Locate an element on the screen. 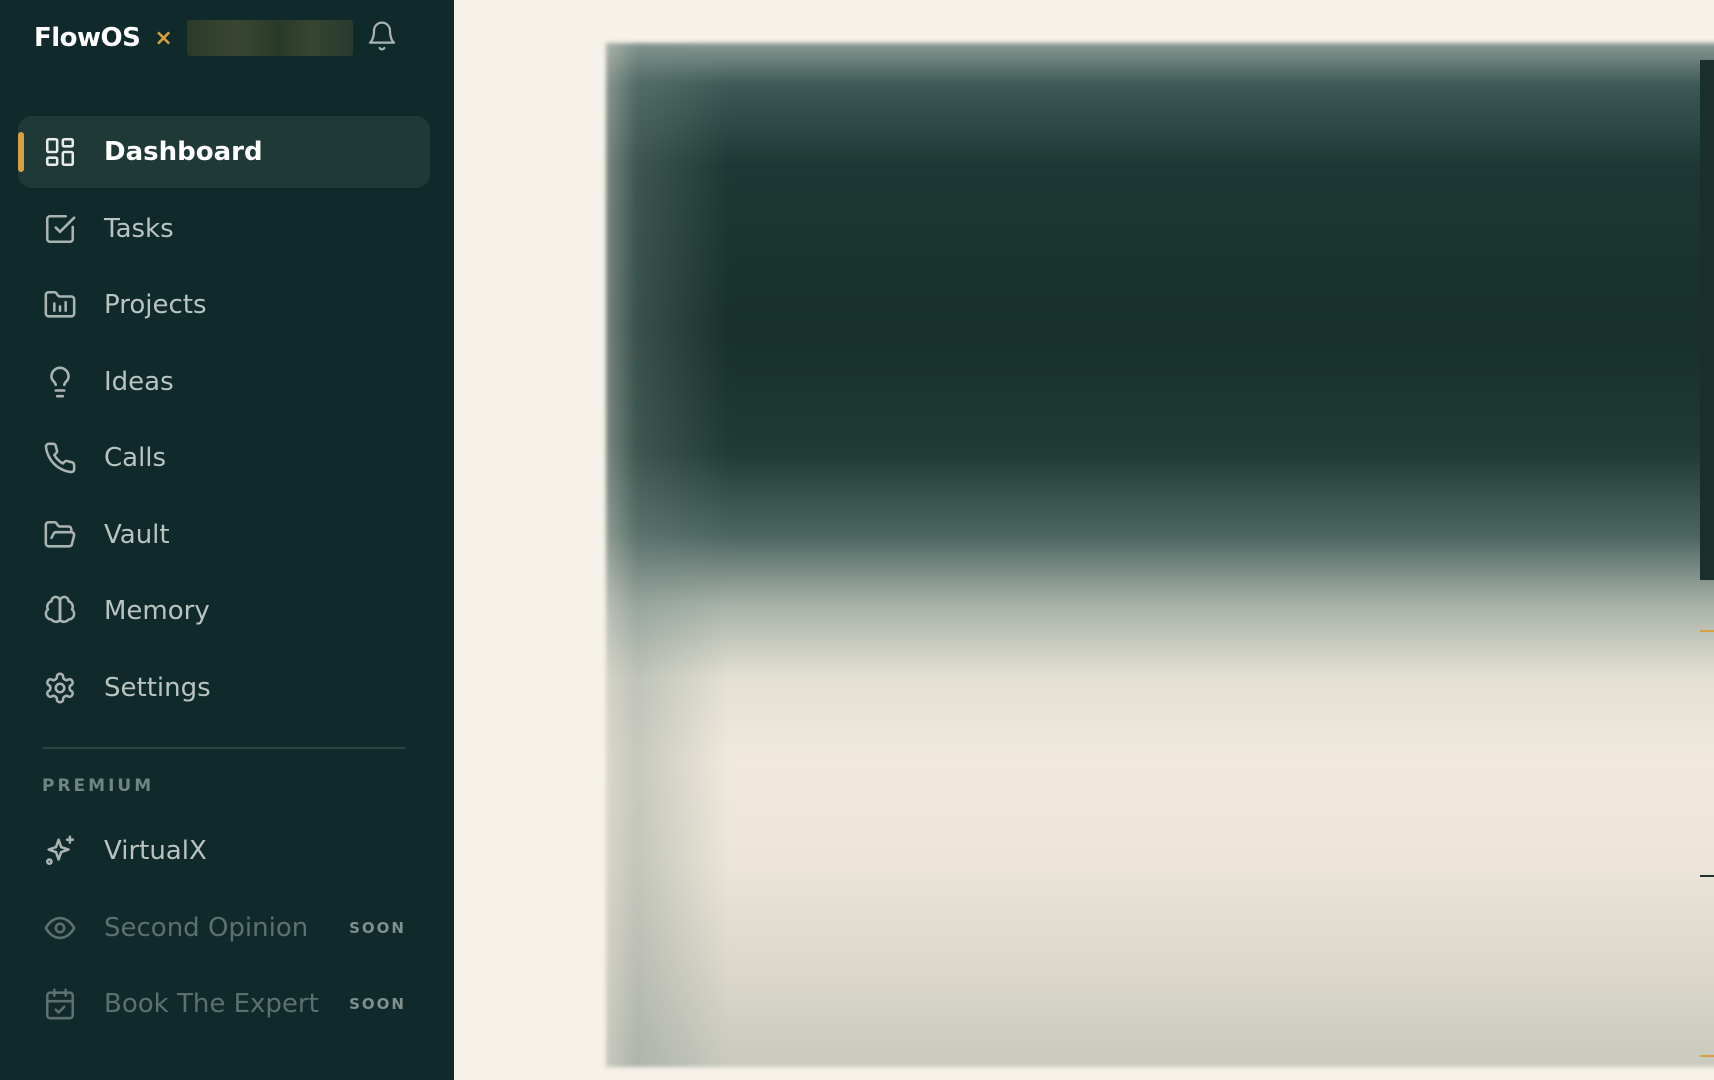  sidebar-item-second-opinion: Second Opinion SOON is located at coordinates (224, 928).